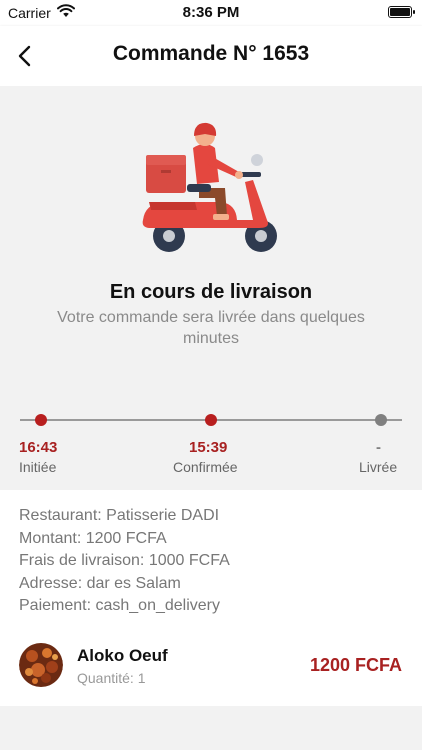 The height and width of the screenshot is (750, 422). What do you see at coordinates (100, 583) in the screenshot?
I see `detail-address: Adresse: dar es Salam` at bounding box center [100, 583].